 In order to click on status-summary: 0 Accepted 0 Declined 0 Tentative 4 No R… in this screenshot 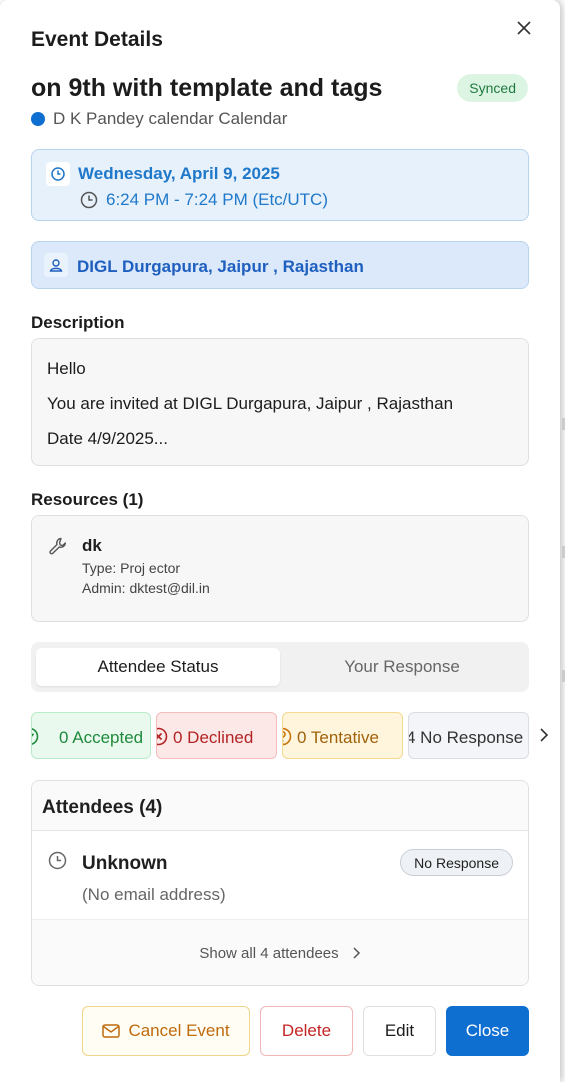, I will do `click(280, 736)`.